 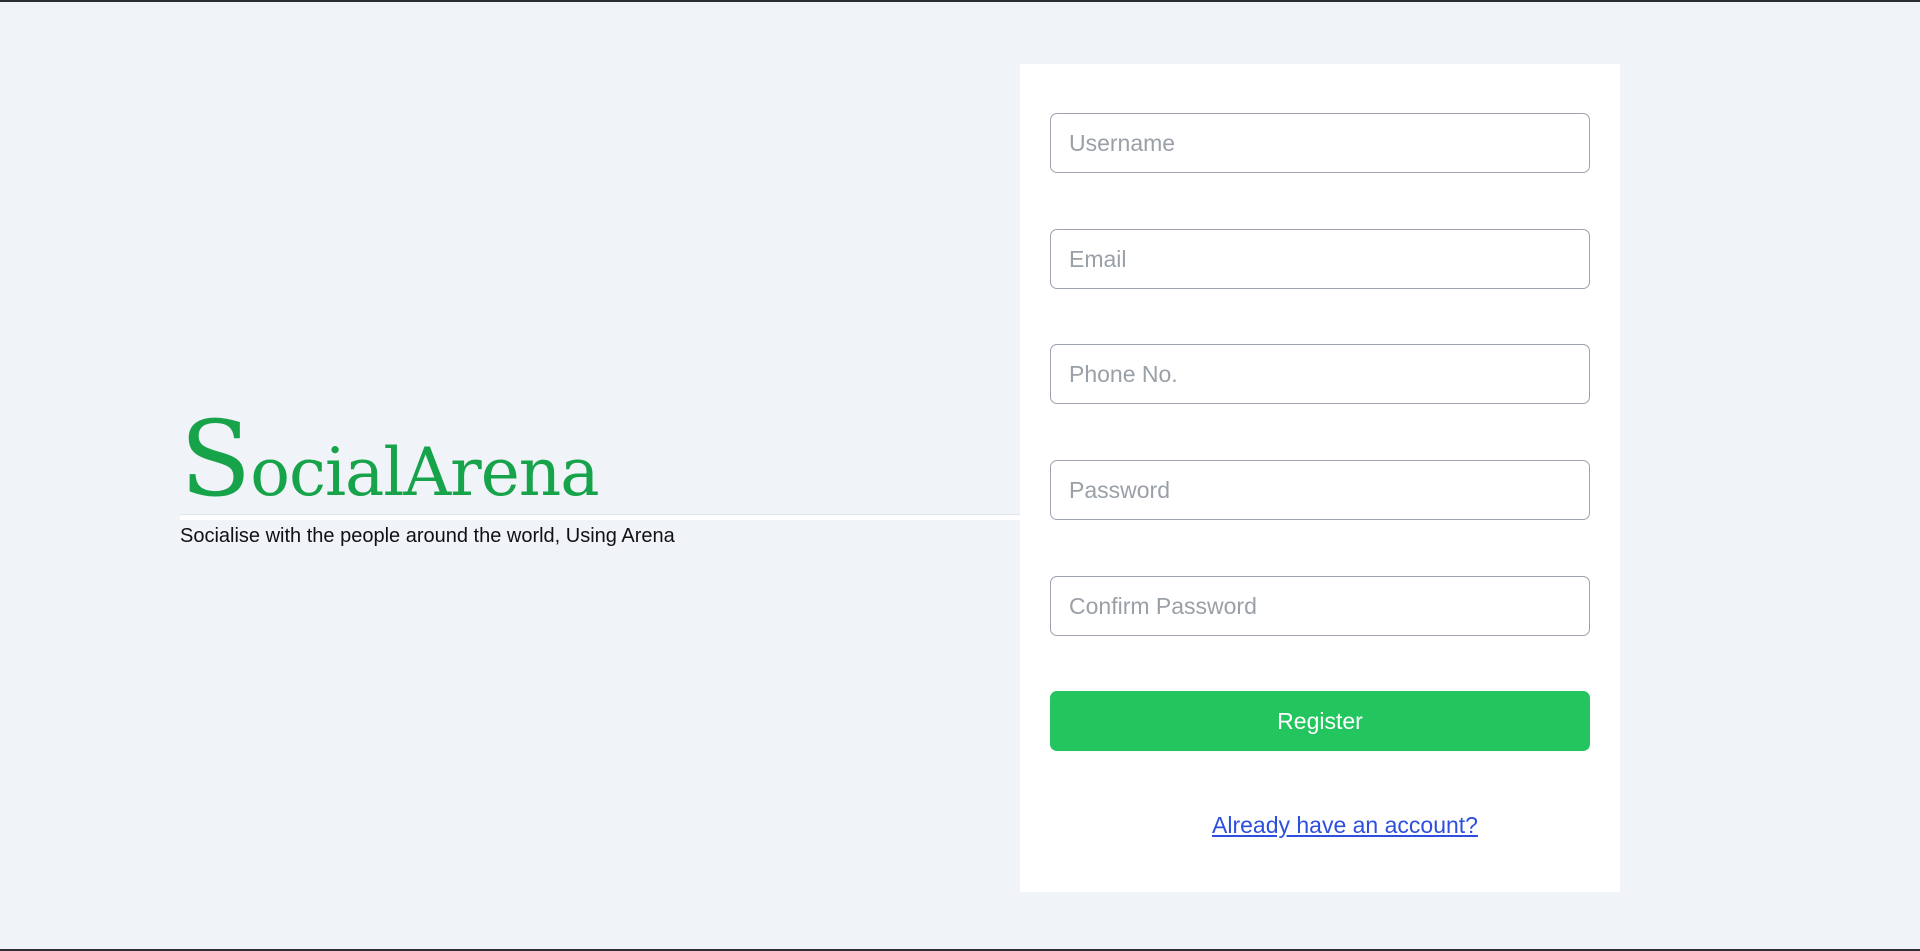 I want to click on password-input, so click(x=1320, y=490).